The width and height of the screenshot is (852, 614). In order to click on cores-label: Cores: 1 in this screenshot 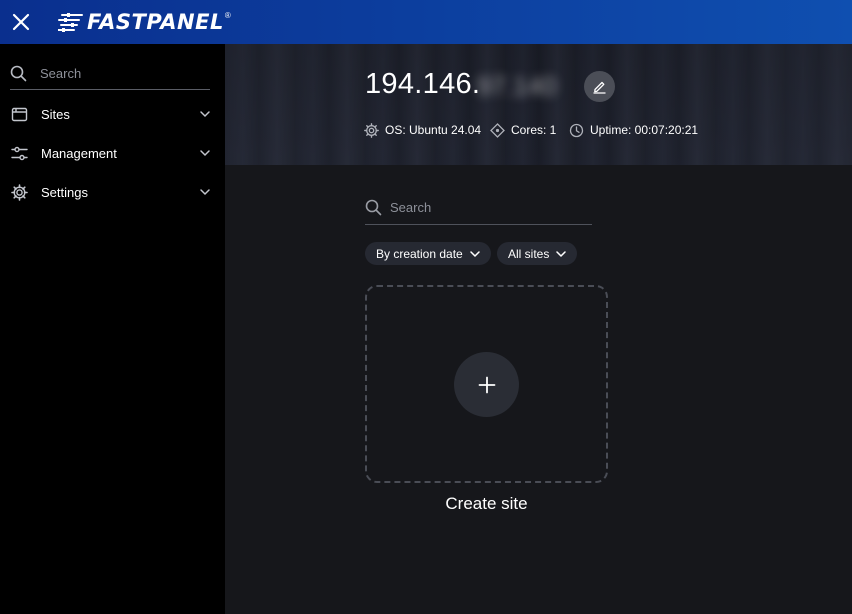, I will do `click(534, 130)`.